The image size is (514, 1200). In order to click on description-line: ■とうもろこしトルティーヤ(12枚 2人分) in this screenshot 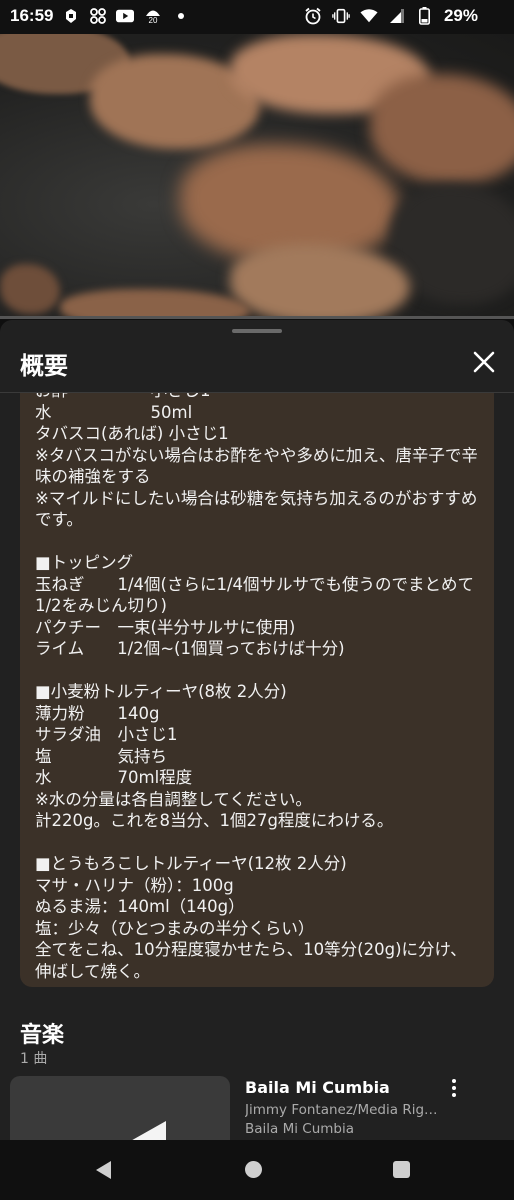, I will do `click(191, 863)`.